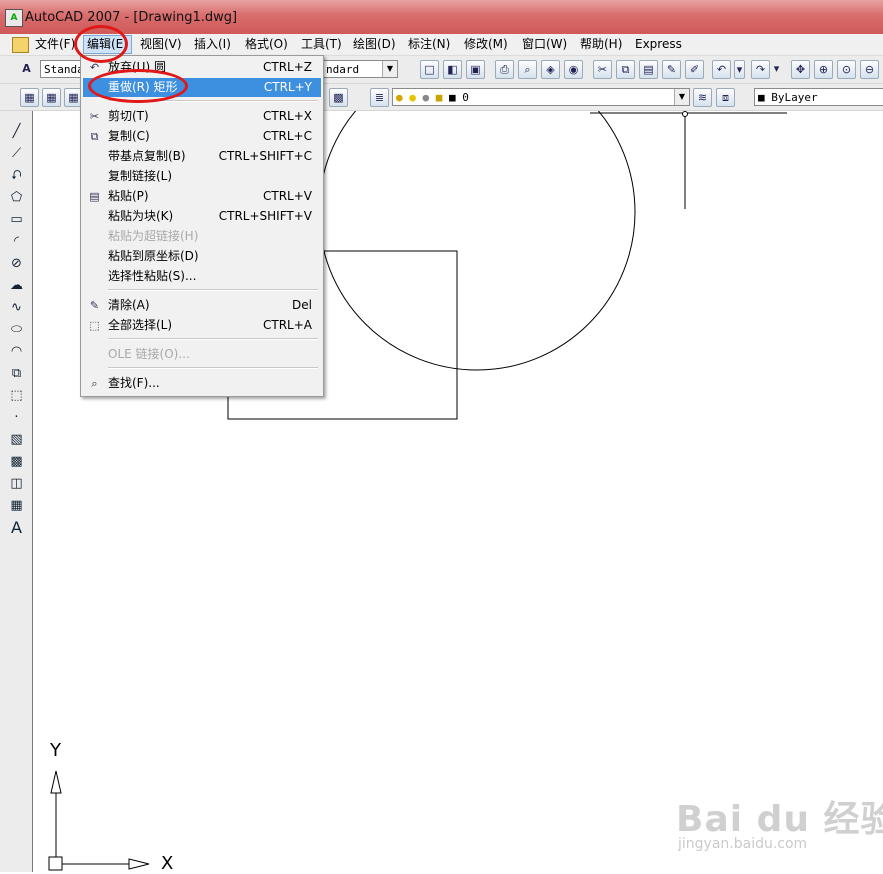 Image resolution: width=883 pixels, height=874 pixels. I want to click on menu-item-label: 粘贴(P), so click(128, 196).